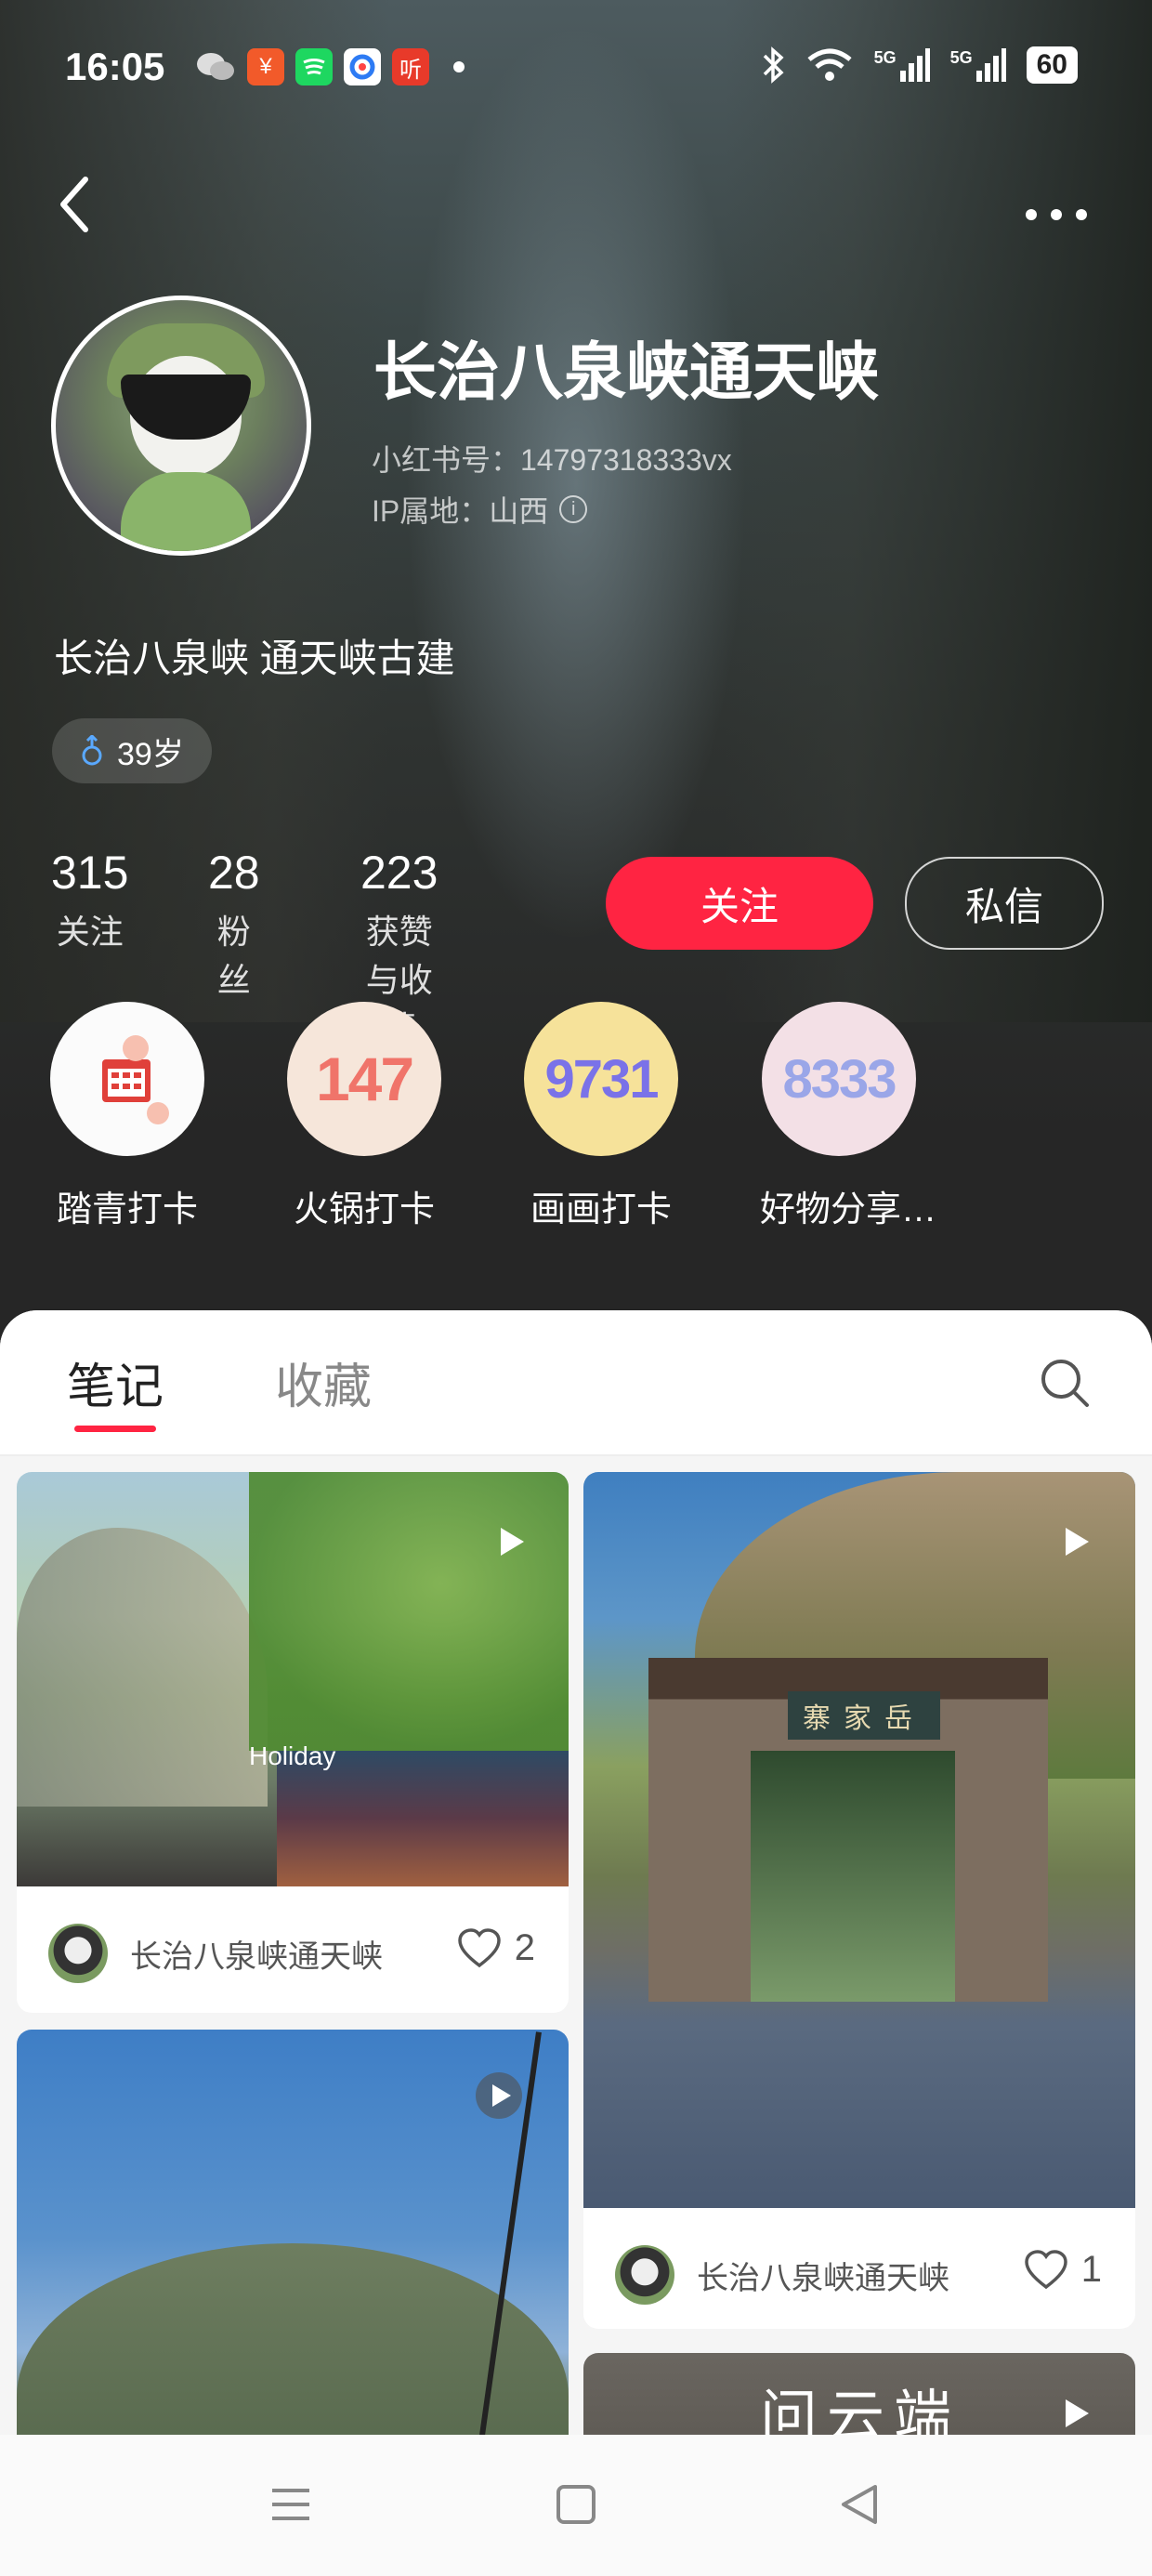  I want to click on menu-button, so click(290, 2506).